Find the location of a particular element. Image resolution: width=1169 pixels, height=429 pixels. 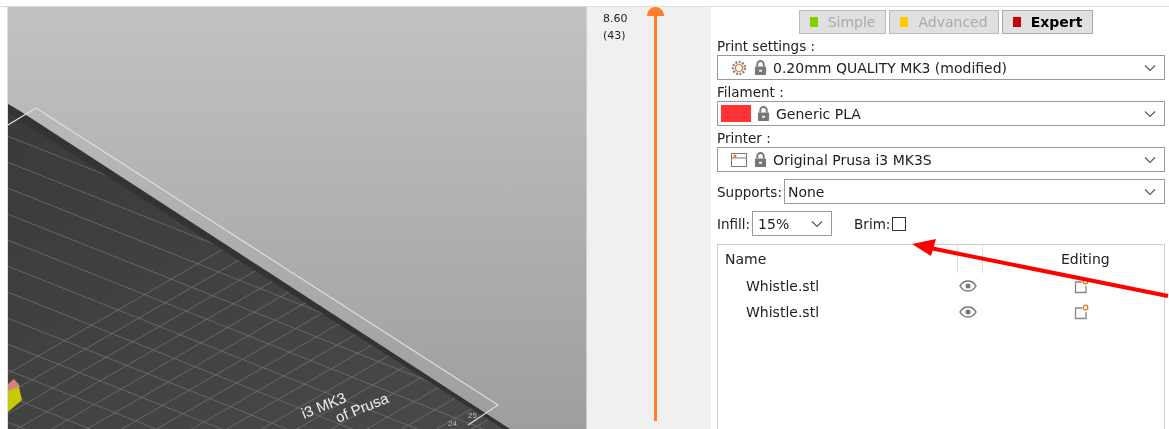

preset-label: Filament : is located at coordinates (751, 92).